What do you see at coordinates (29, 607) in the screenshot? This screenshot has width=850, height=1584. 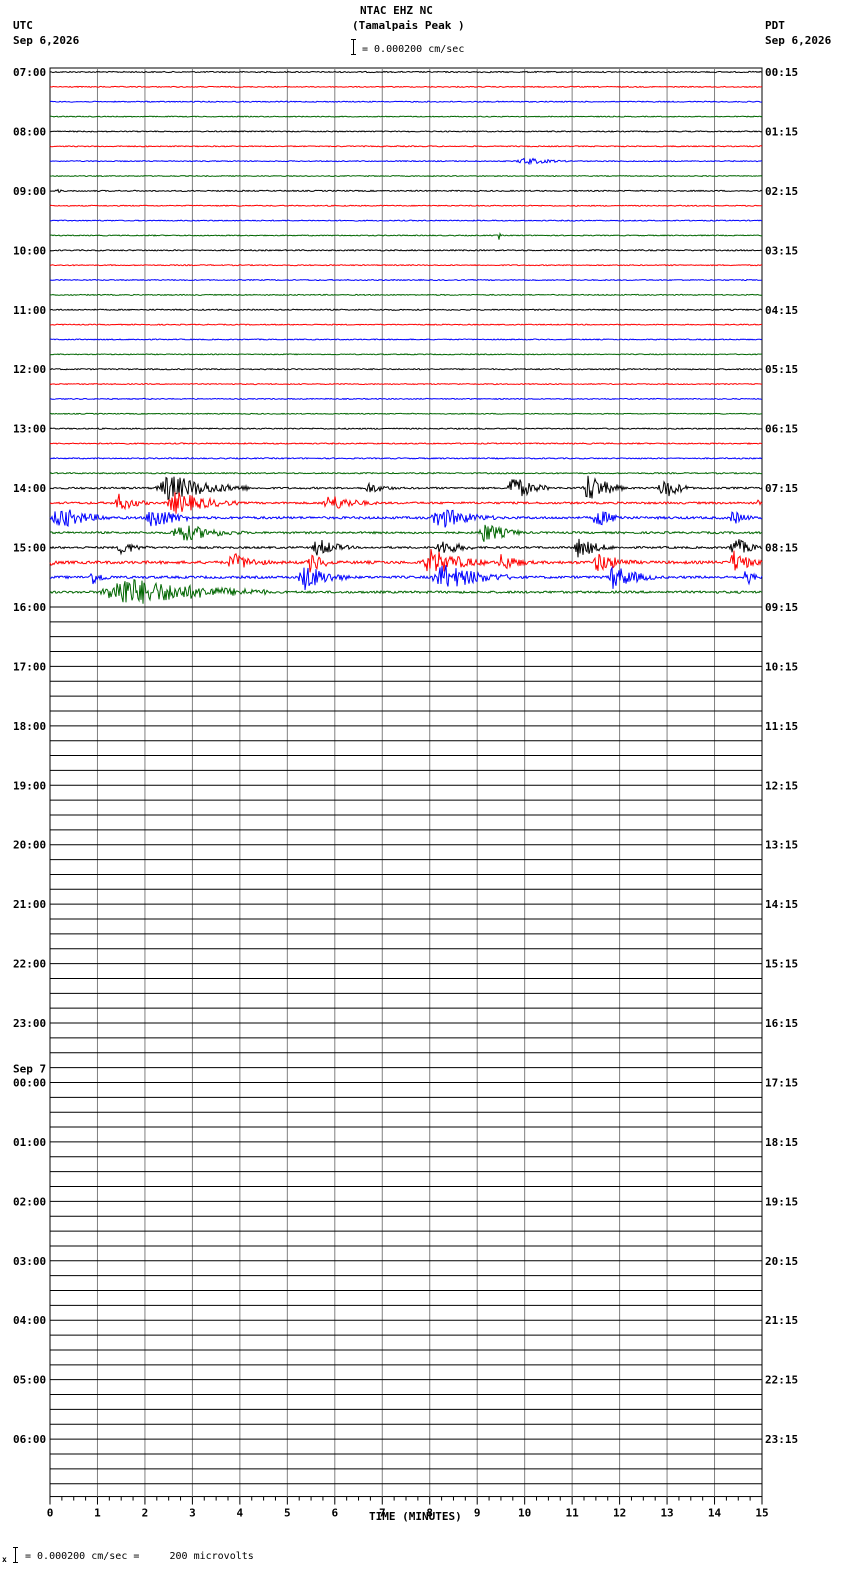 I see `utc-hour-label: 16:00` at bounding box center [29, 607].